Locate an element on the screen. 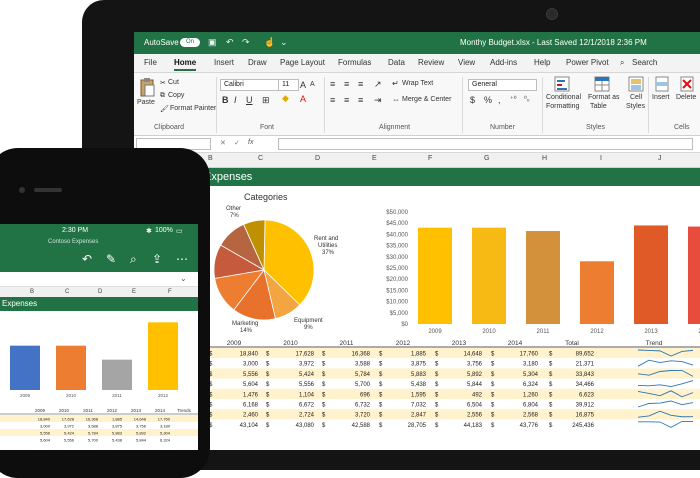 The width and height of the screenshot is (700, 478). currency-icon: $ is located at coordinates (472, 100).